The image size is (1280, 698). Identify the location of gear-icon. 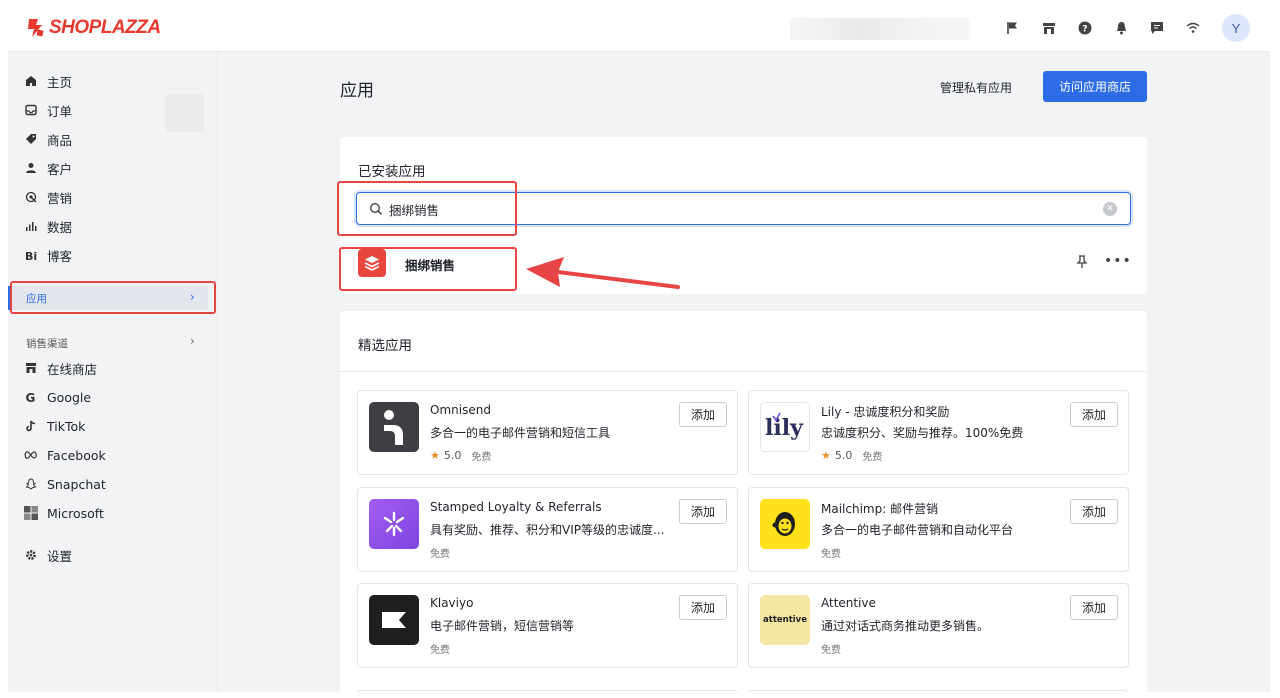
(31, 555).